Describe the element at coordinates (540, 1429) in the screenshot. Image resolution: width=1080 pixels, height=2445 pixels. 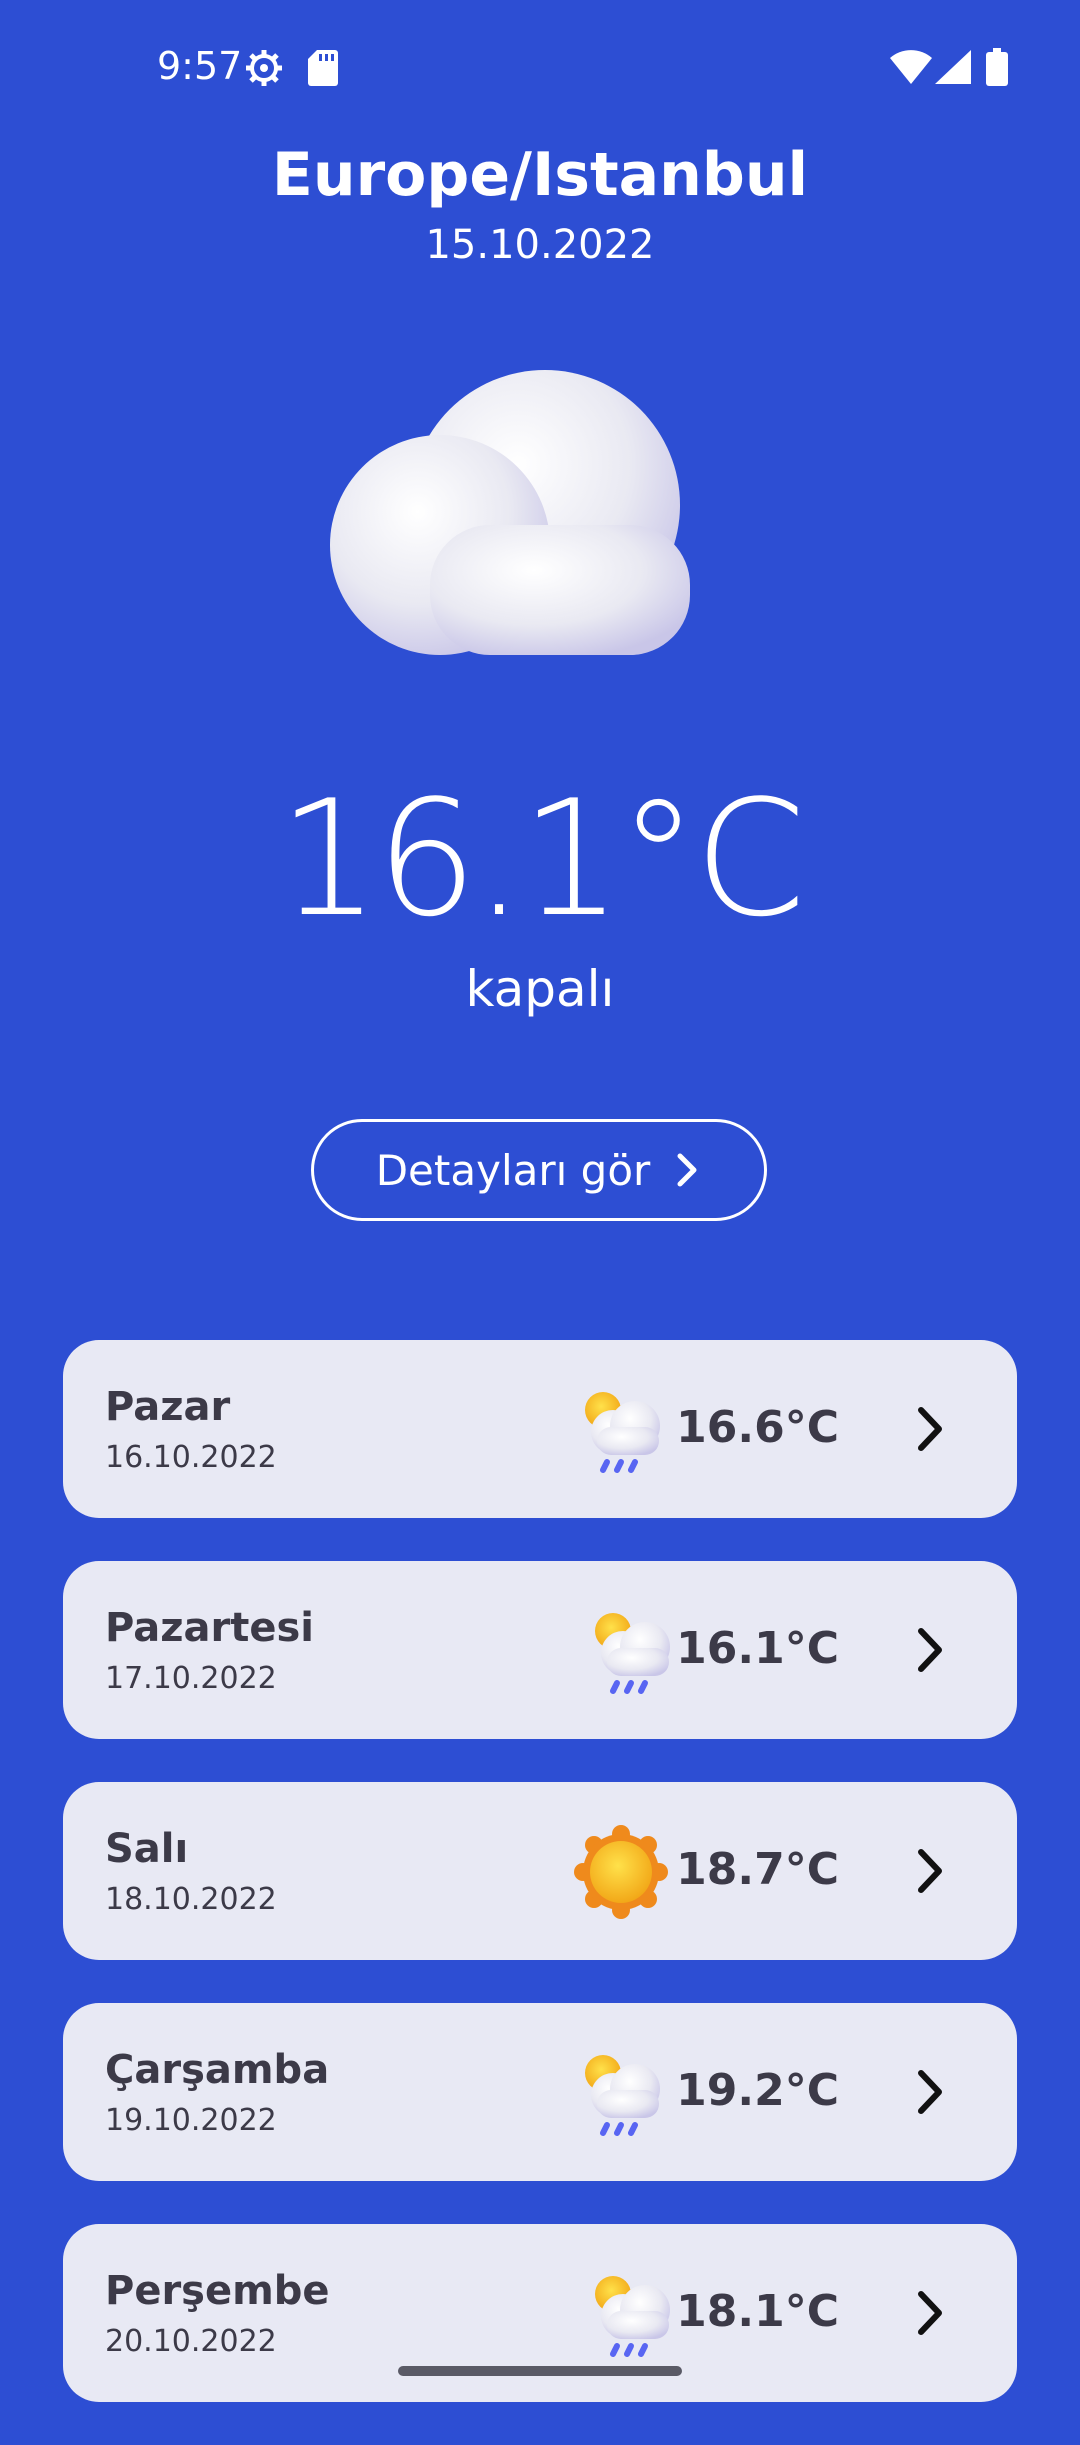
I see `forecast-card-pazar: Pazar 16.10.2022 16.6°C` at that location.